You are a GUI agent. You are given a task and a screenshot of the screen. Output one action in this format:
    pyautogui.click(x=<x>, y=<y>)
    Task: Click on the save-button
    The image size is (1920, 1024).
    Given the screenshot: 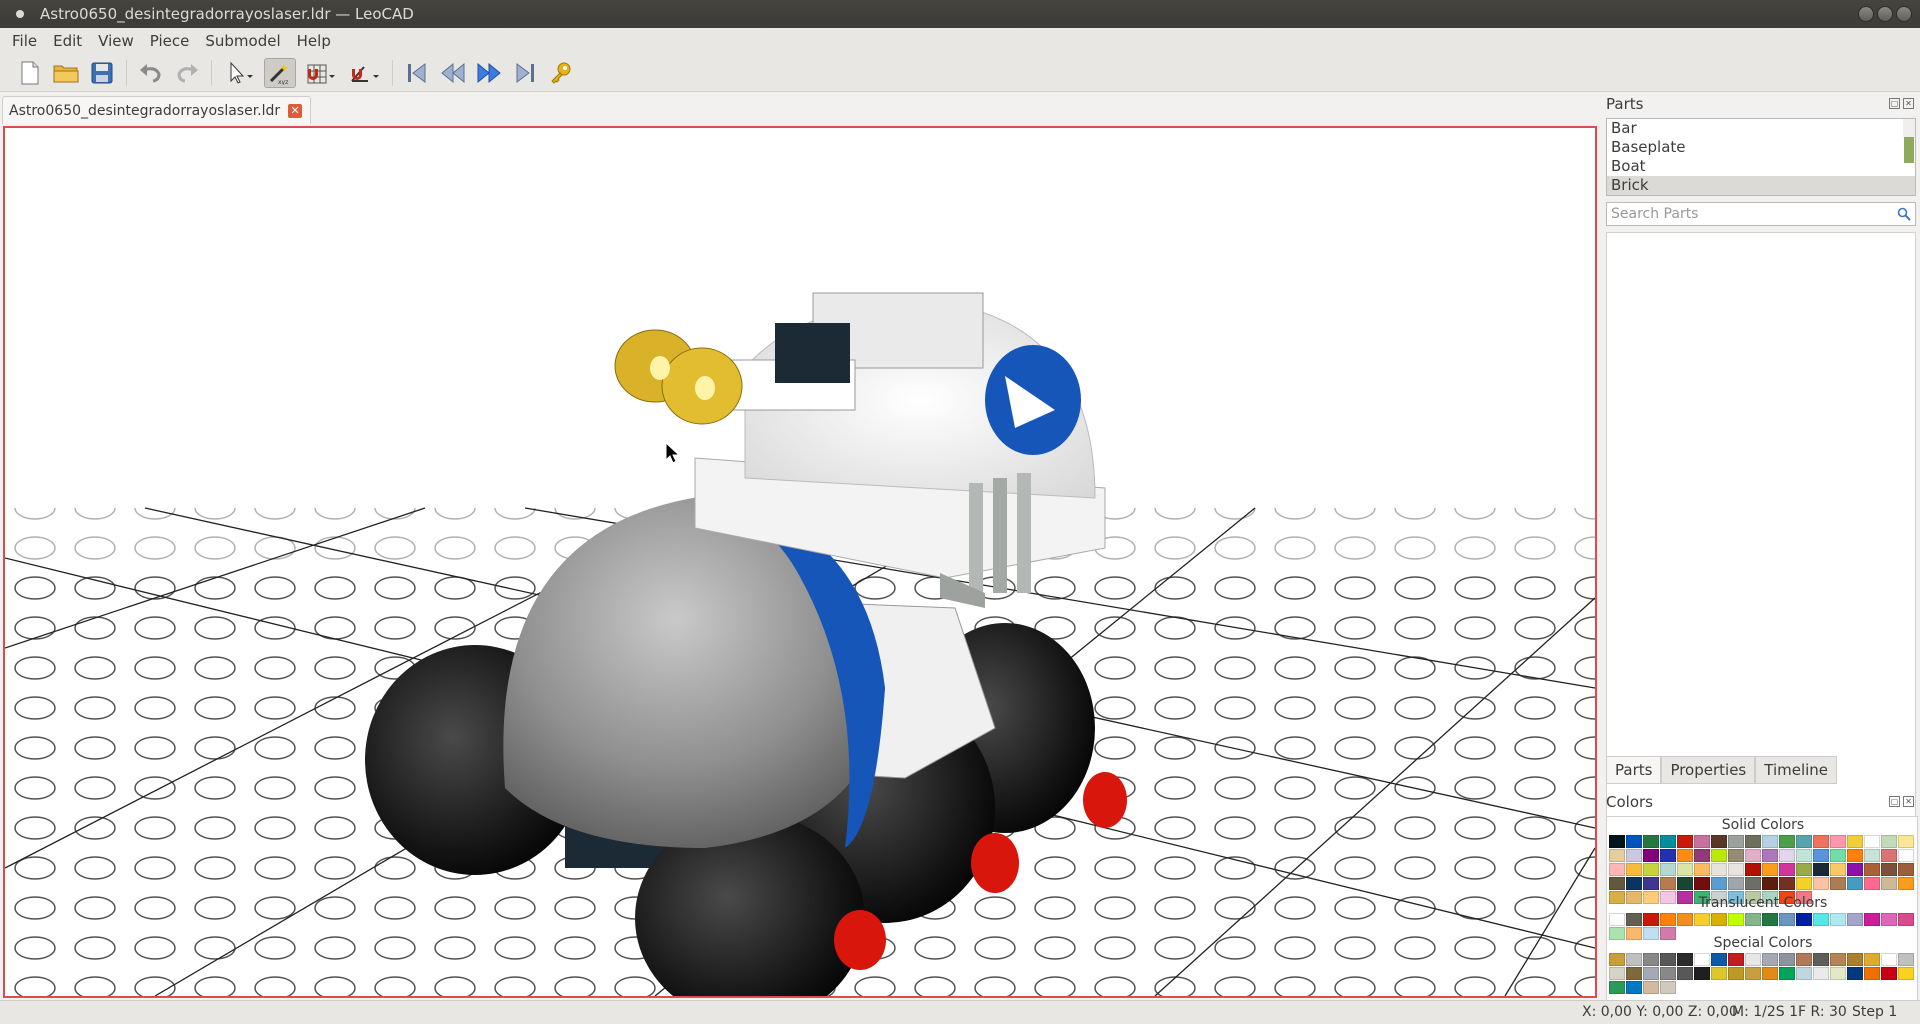 What is the action you would take?
    pyautogui.click(x=102, y=73)
    